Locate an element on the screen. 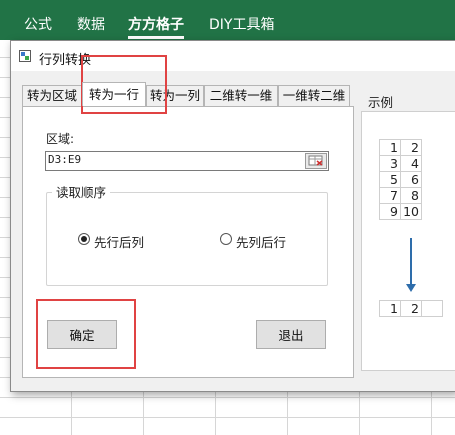 The width and height of the screenshot is (455, 435). example-cell: 5 is located at coordinates (390, 179).